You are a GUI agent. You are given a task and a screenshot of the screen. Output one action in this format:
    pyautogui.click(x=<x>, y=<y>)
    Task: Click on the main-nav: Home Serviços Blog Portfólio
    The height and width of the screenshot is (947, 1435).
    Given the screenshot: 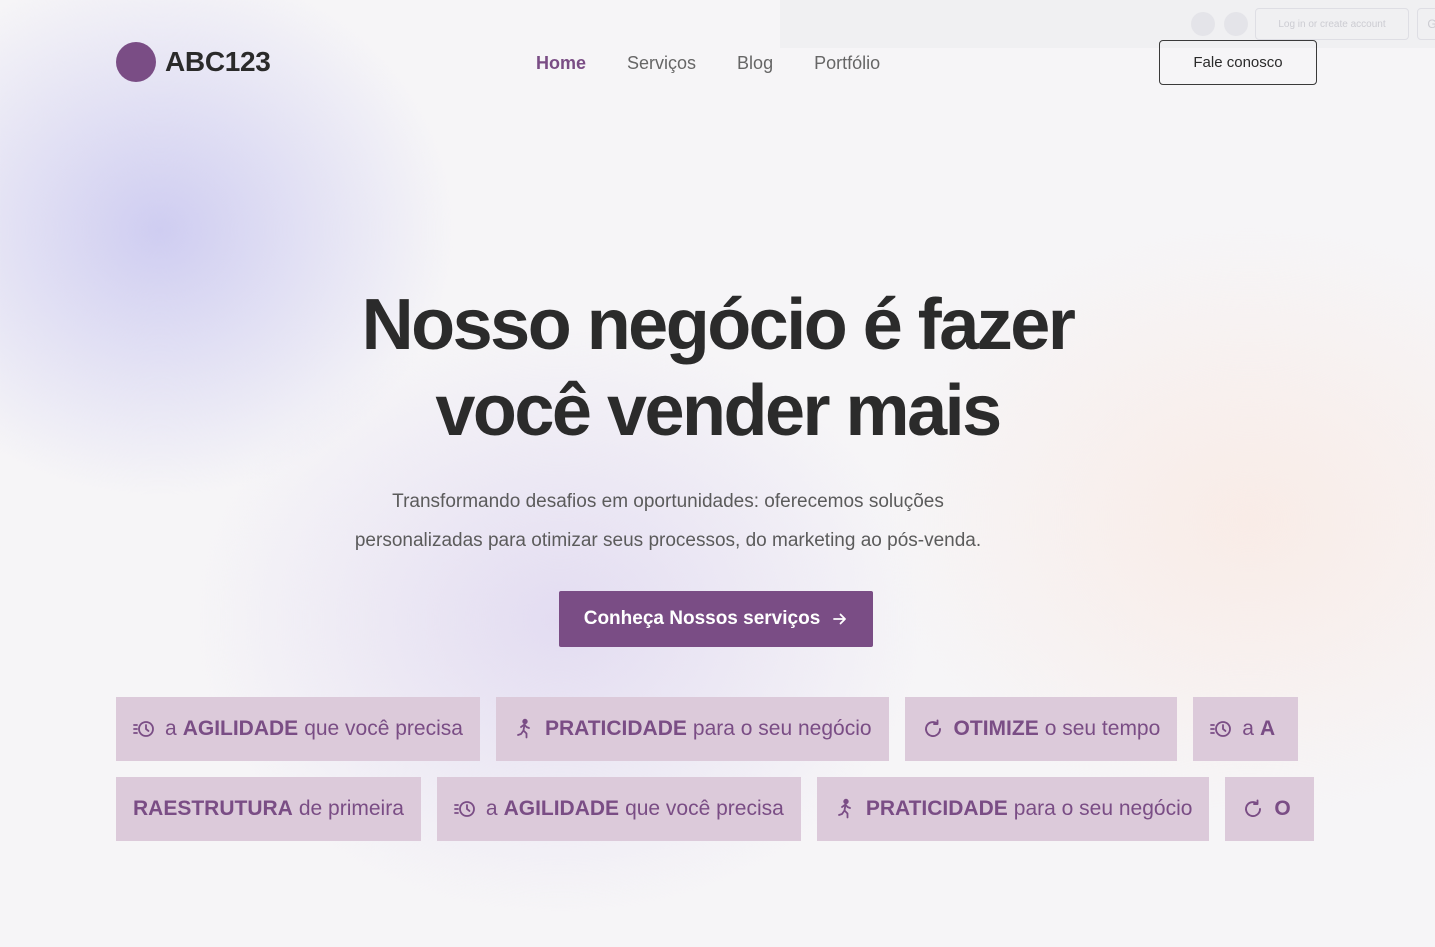 What is the action you would take?
    pyautogui.click(x=728, y=63)
    